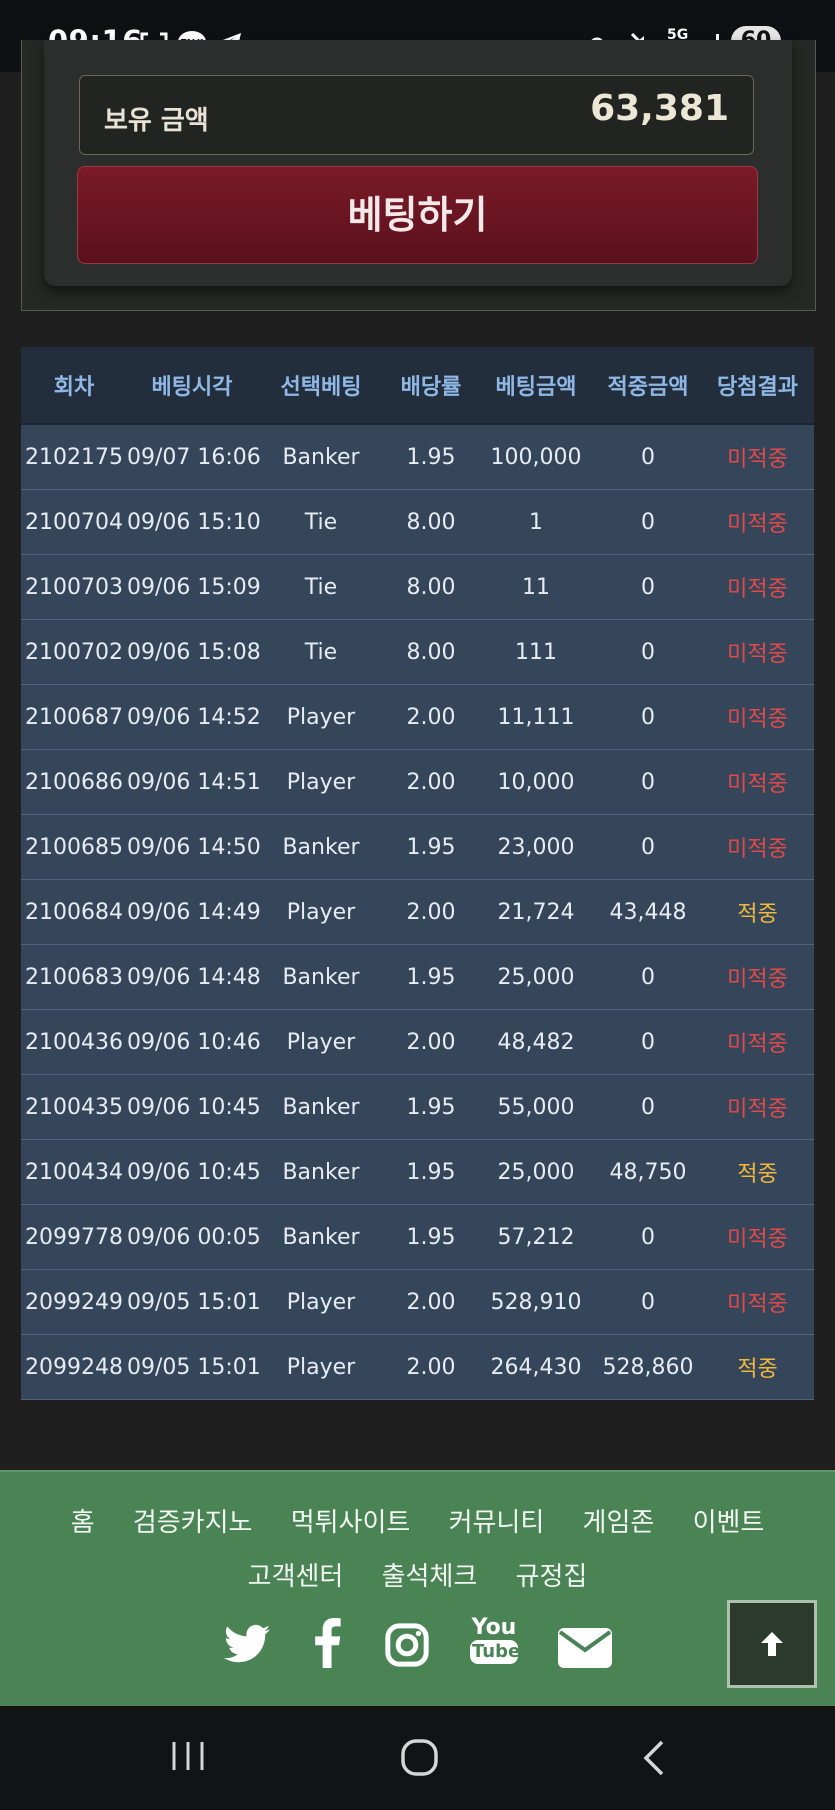  What do you see at coordinates (188, 1756) in the screenshot?
I see `recent-apps-icon` at bounding box center [188, 1756].